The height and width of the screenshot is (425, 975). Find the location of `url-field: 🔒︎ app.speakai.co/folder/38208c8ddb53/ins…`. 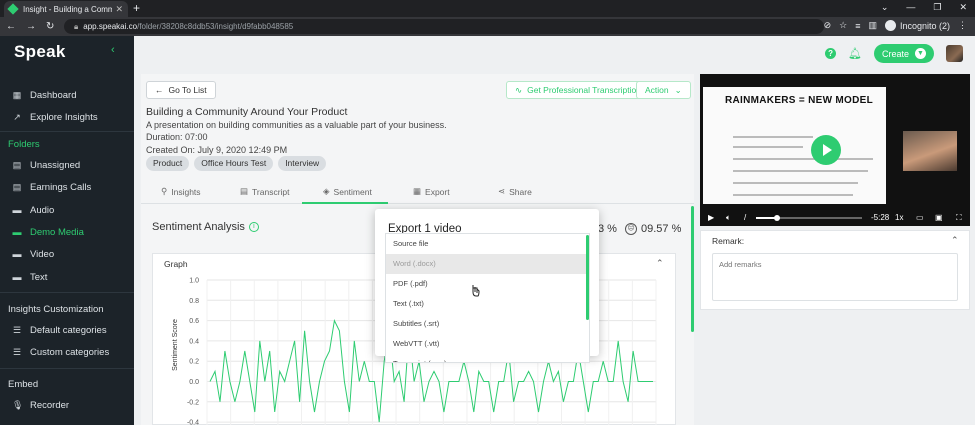

url-field: 🔒︎ app.speakai.co/folder/38208c8ddb53/ins… is located at coordinates (444, 26).